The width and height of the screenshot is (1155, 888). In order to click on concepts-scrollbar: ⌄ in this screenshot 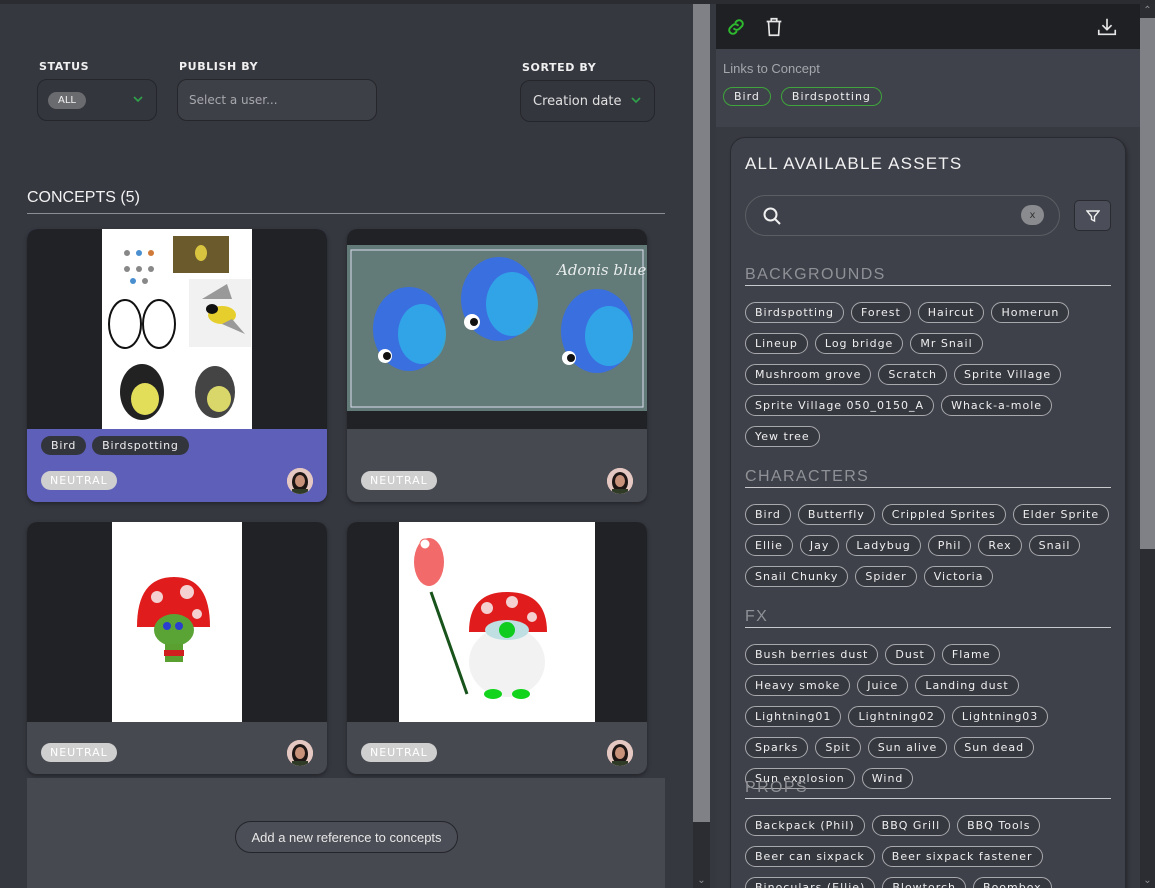, I will do `click(701, 446)`.